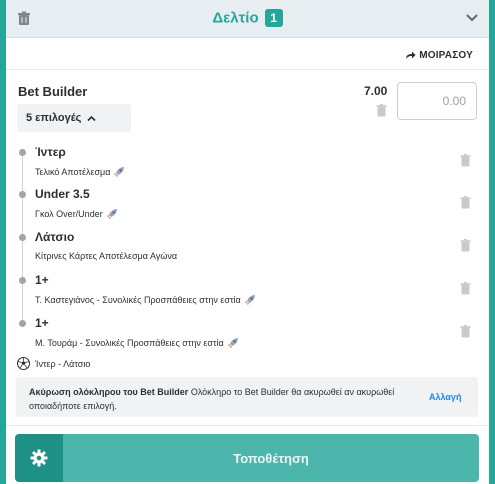  What do you see at coordinates (54, 118) in the screenshot?
I see `selections-toggle-label: 5 επιλογές` at bounding box center [54, 118].